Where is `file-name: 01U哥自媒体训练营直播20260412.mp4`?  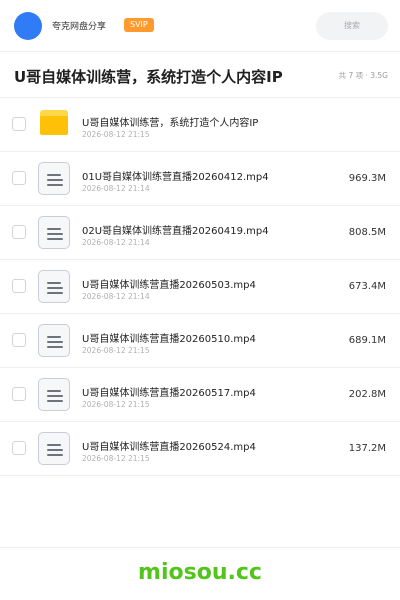
file-name: 01U哥自媒体训练营直播20260412.mp4 is located at coordinates (175, 175).